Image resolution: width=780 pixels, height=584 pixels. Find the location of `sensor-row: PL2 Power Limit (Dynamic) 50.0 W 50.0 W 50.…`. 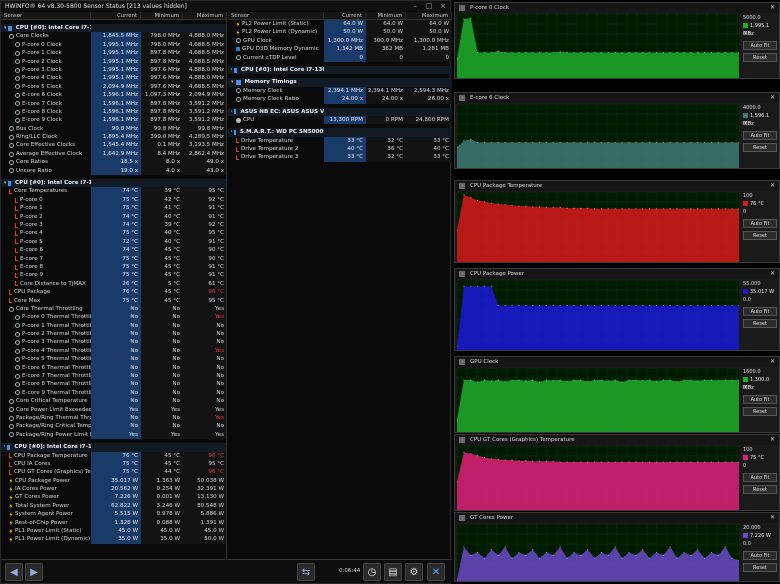

sensor-row: PL2 Power Limit (Dynamic) 50.0 W 50.0 W 50.… is located at coordinates (340, 32).